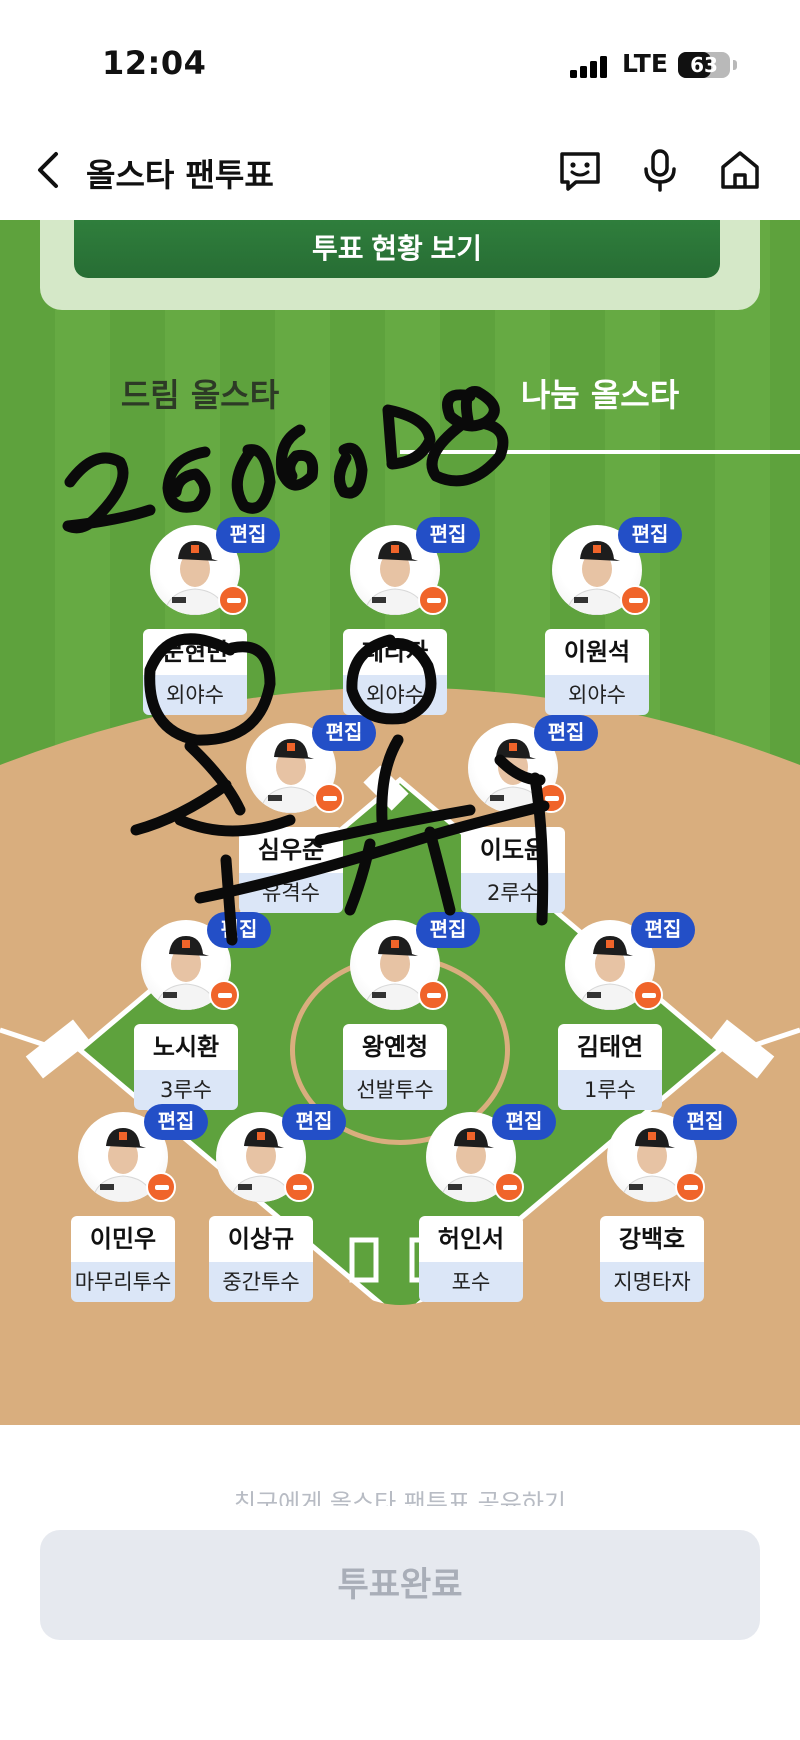  I want to click on player-label: 이민우 마무리투수, so click(123, 1259).